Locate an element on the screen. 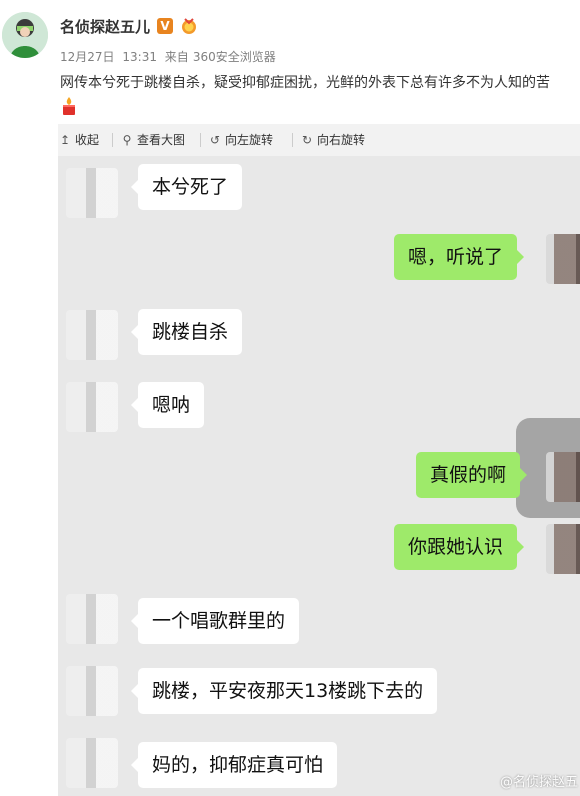 The width and height of the screenshot is (580, 796). rotate-right-button: ↻ 向右旋转 is located at coordinates (332, 140).